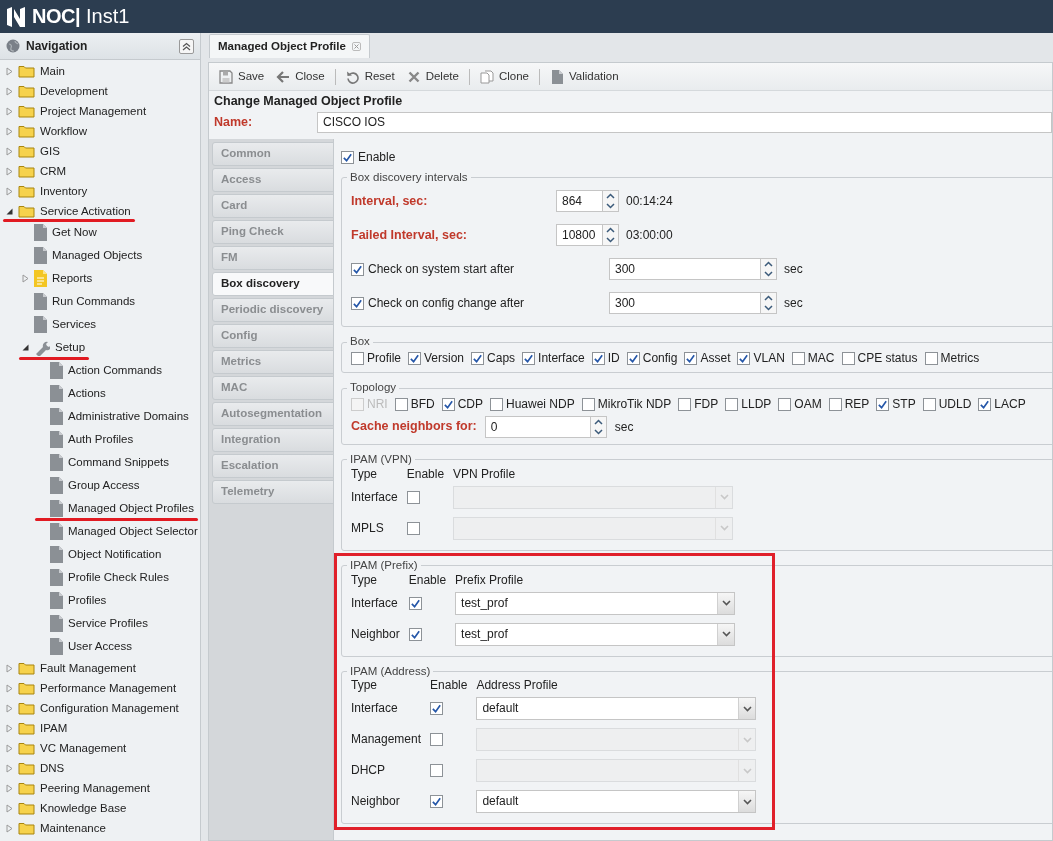 The width and height of the screenshot is (1053, 841). I want to click on expanded-icon, so click(25, 347).